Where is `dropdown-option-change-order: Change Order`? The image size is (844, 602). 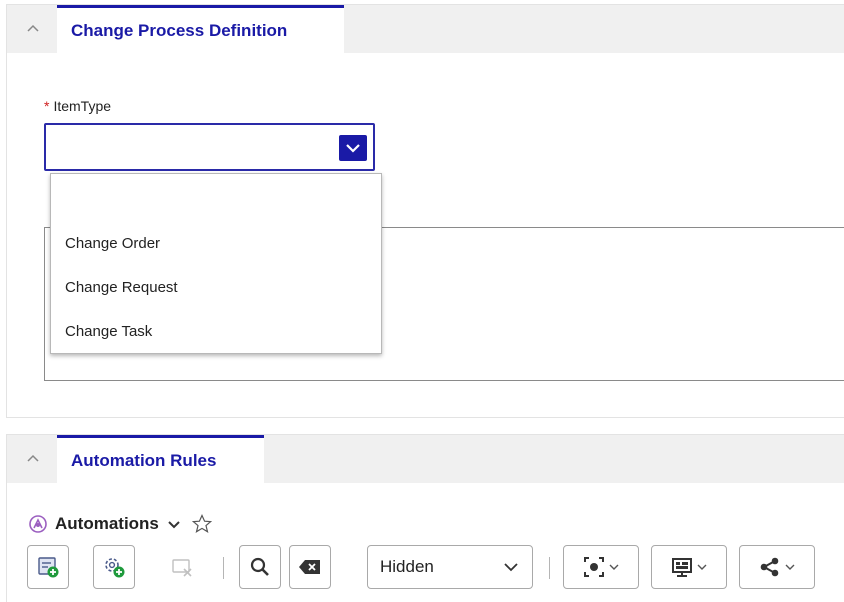 dropdown-option-change-order: Change Order is located at coordinates (112, 243).